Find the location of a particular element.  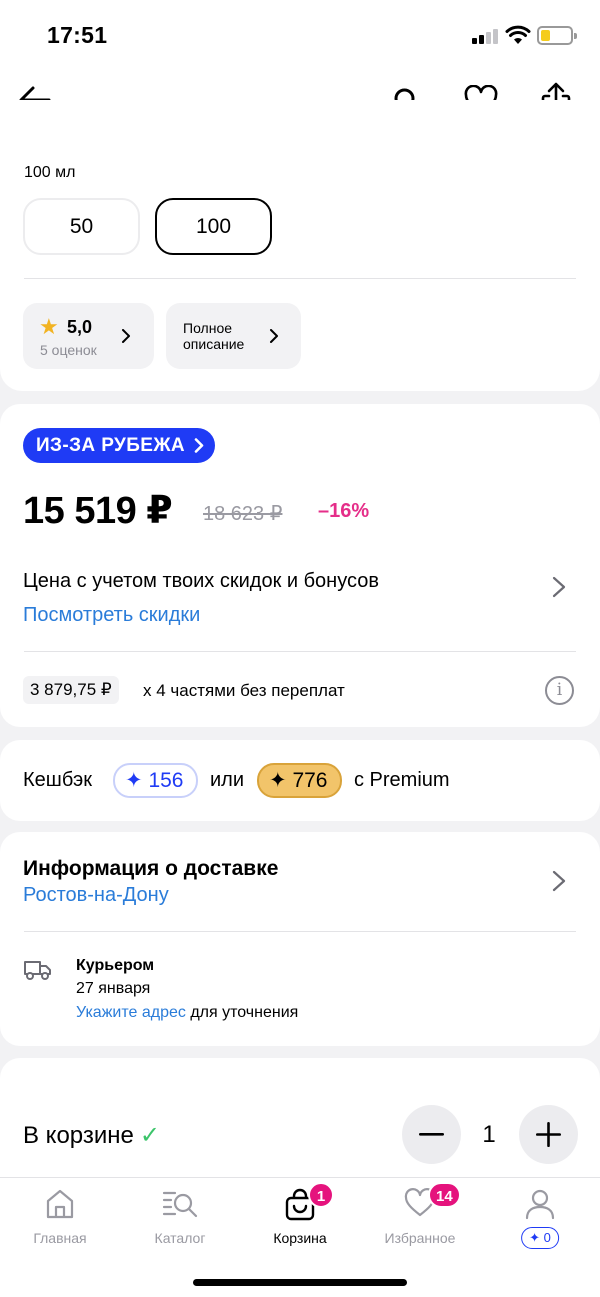

rating-count: 5 оценок is located at coordinates (68, 350).